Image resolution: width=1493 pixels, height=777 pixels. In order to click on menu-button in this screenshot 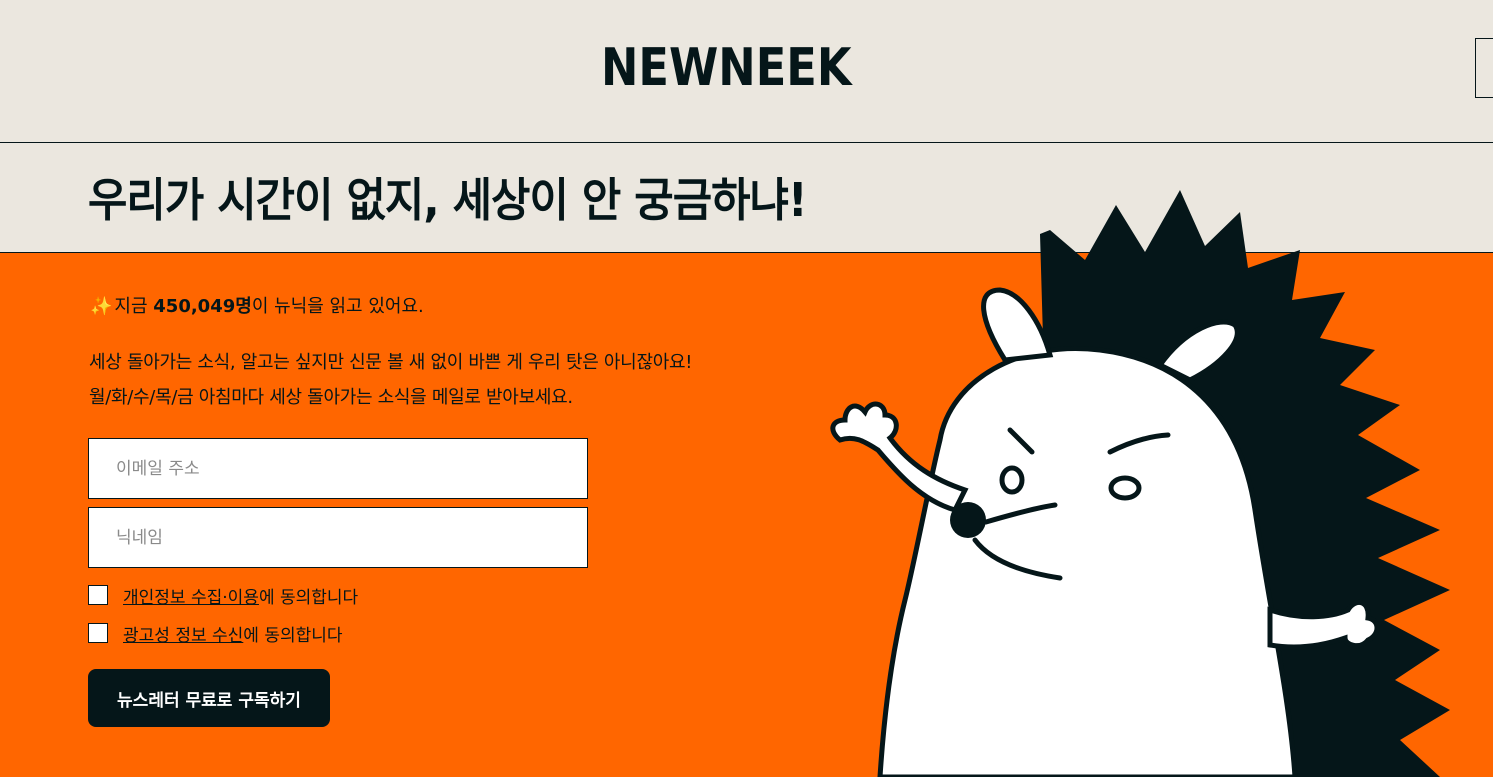, I will do `click(1484, 68)`.